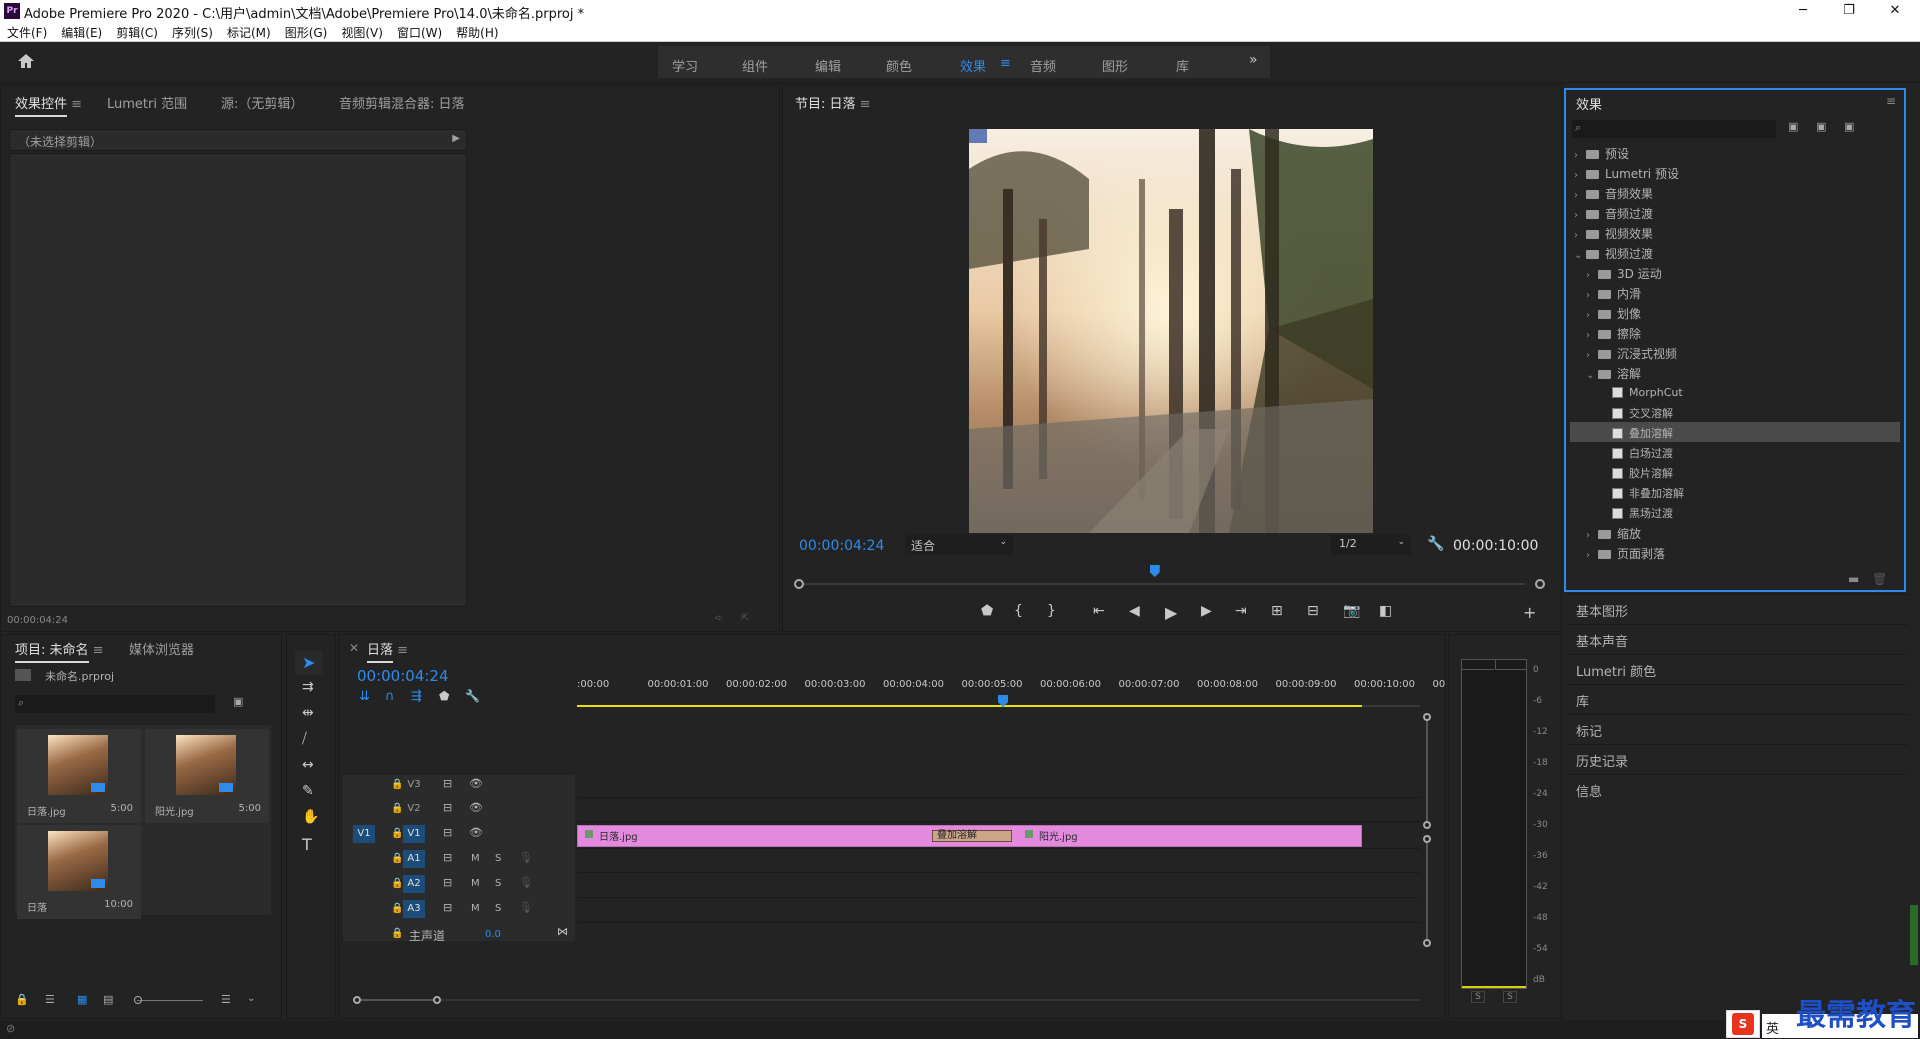  Describe the element at coordinates (1735, 352) in the screenshot. I see `effects-folder: › 沉浸式视频` at that location.